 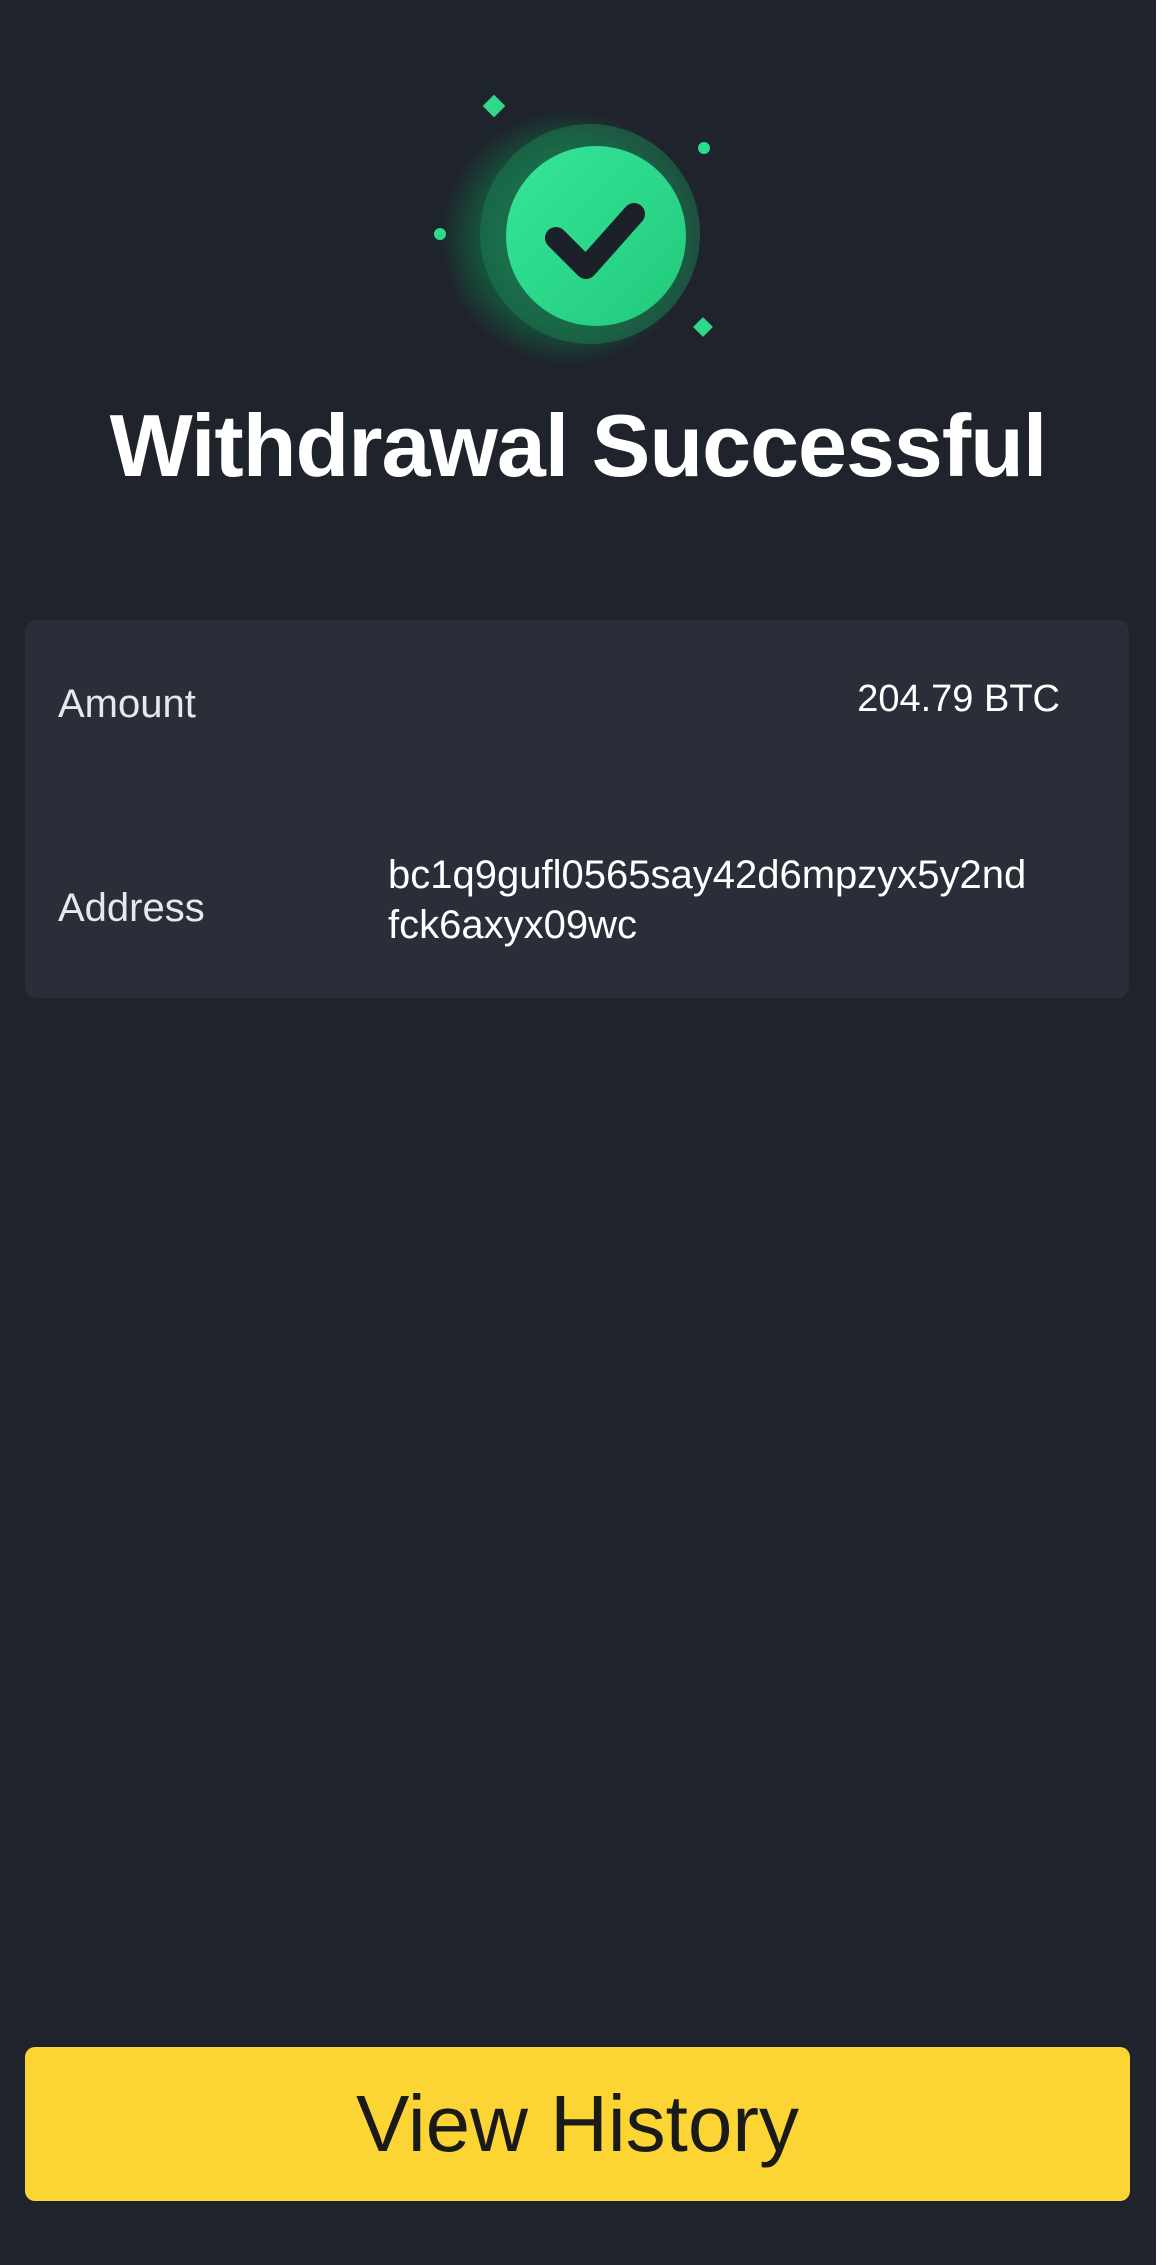 What do you see at coordinates (577, 2124) in the screenshot?
I see `view-history-button: View History` at bounding box center [577, 2124].